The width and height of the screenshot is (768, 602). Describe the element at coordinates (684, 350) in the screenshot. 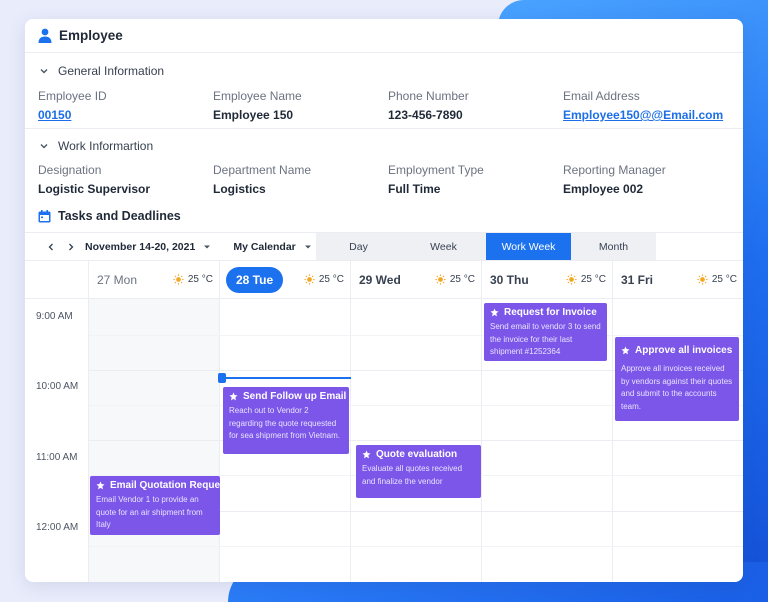

I see `event-title-text: Approve all invoices` at that location.